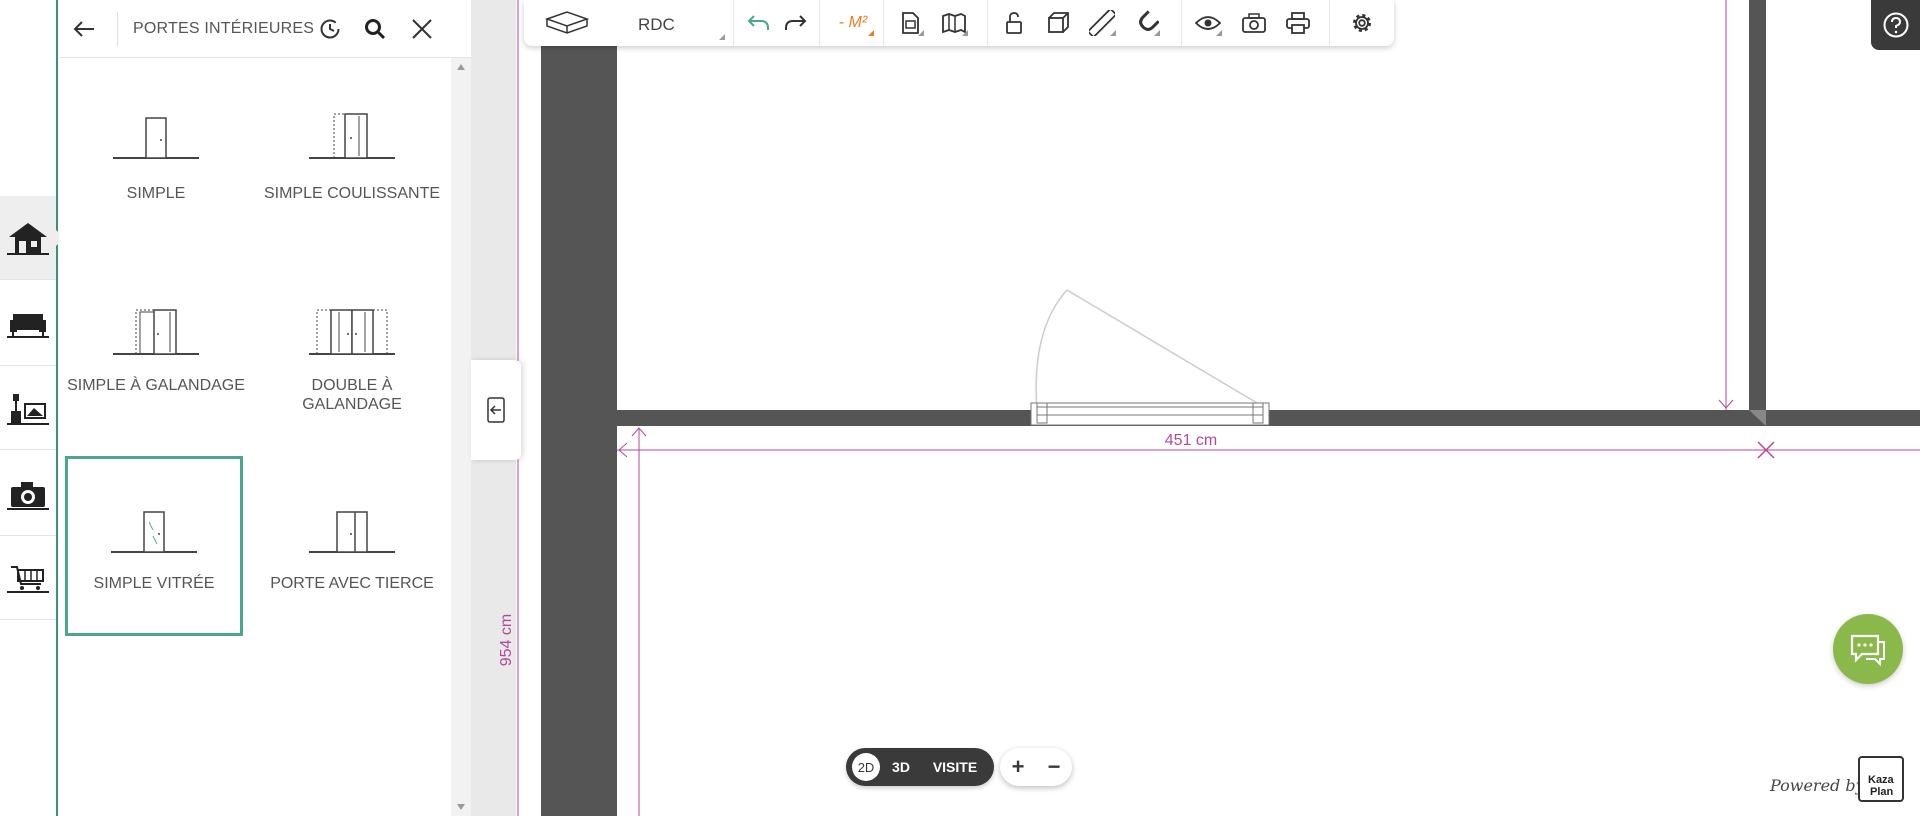 Image resolution: width=1920 pixels, height=816 pixels. I want to click on powered-by-badge: Powered by Kaza Plan, so click(1845, 781).